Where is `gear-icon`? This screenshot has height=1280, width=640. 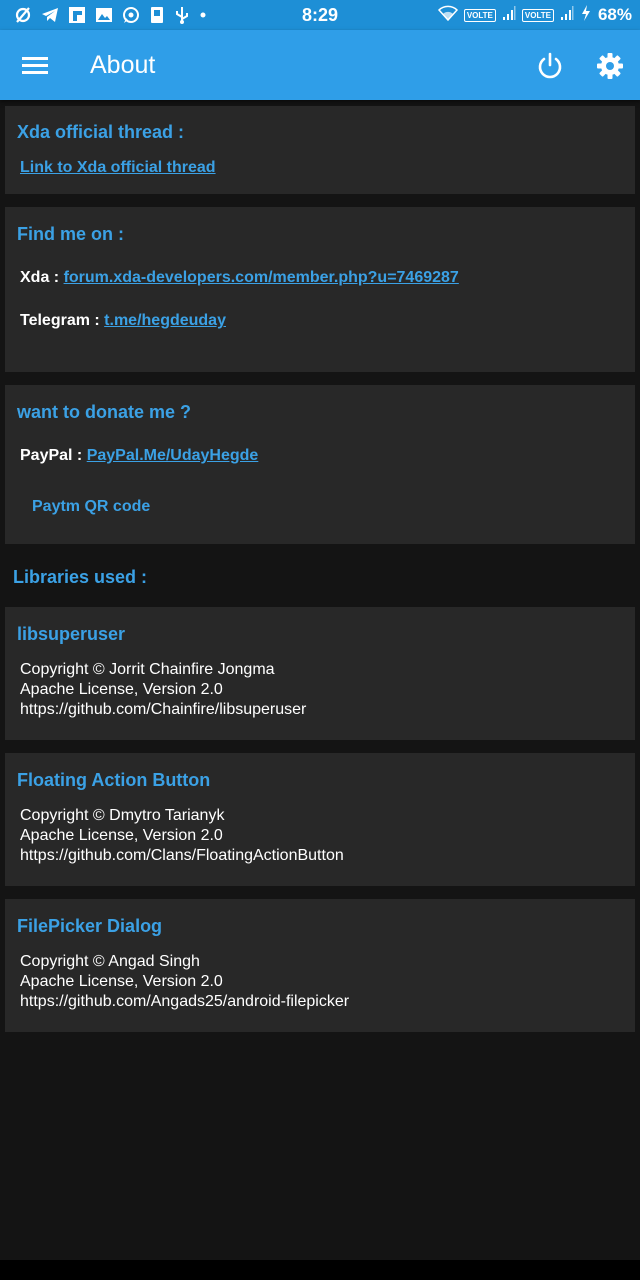 gear-icon is located at coordinates (610, 66).